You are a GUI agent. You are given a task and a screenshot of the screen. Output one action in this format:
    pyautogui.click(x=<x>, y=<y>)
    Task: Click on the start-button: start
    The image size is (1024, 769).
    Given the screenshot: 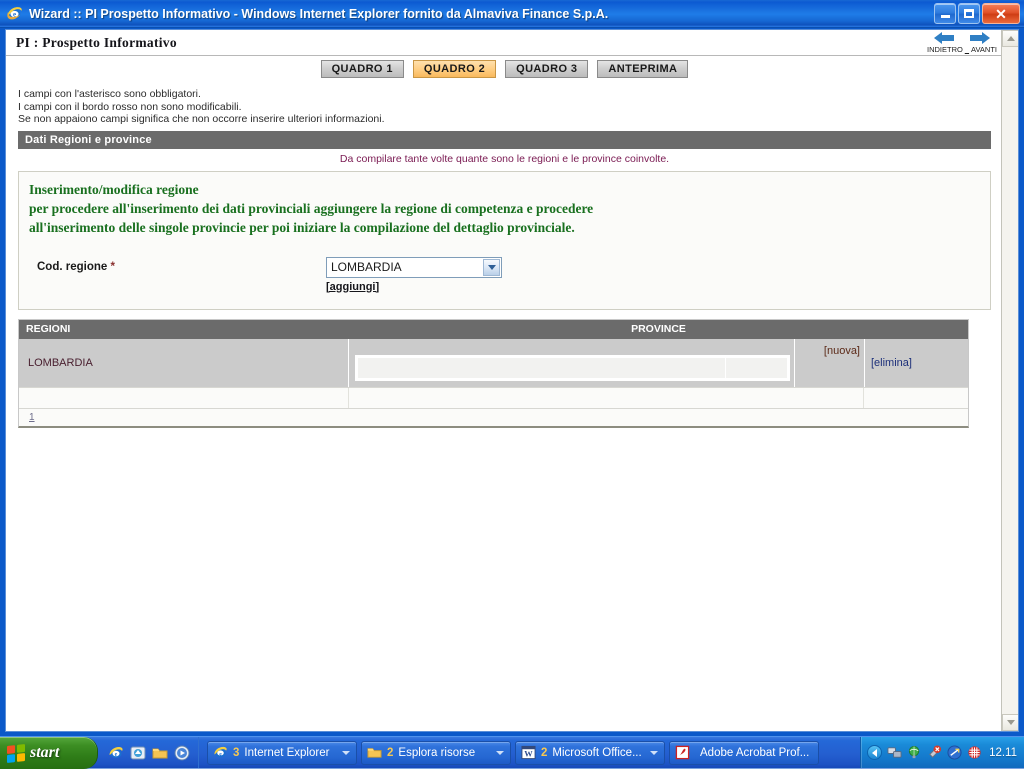 What is the action you would take?
    pyautogui.click(x=49, y=753)
    